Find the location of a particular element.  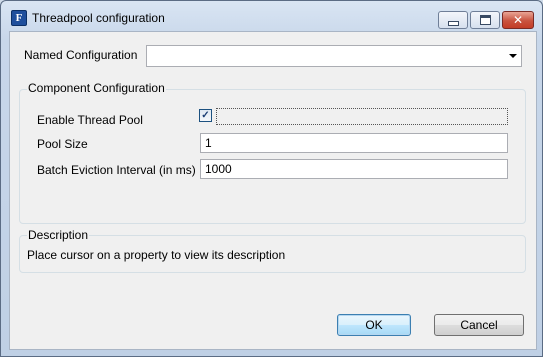

enable-thread-pool-label: Enable Thread Pool is located at coordinates (90, 120).